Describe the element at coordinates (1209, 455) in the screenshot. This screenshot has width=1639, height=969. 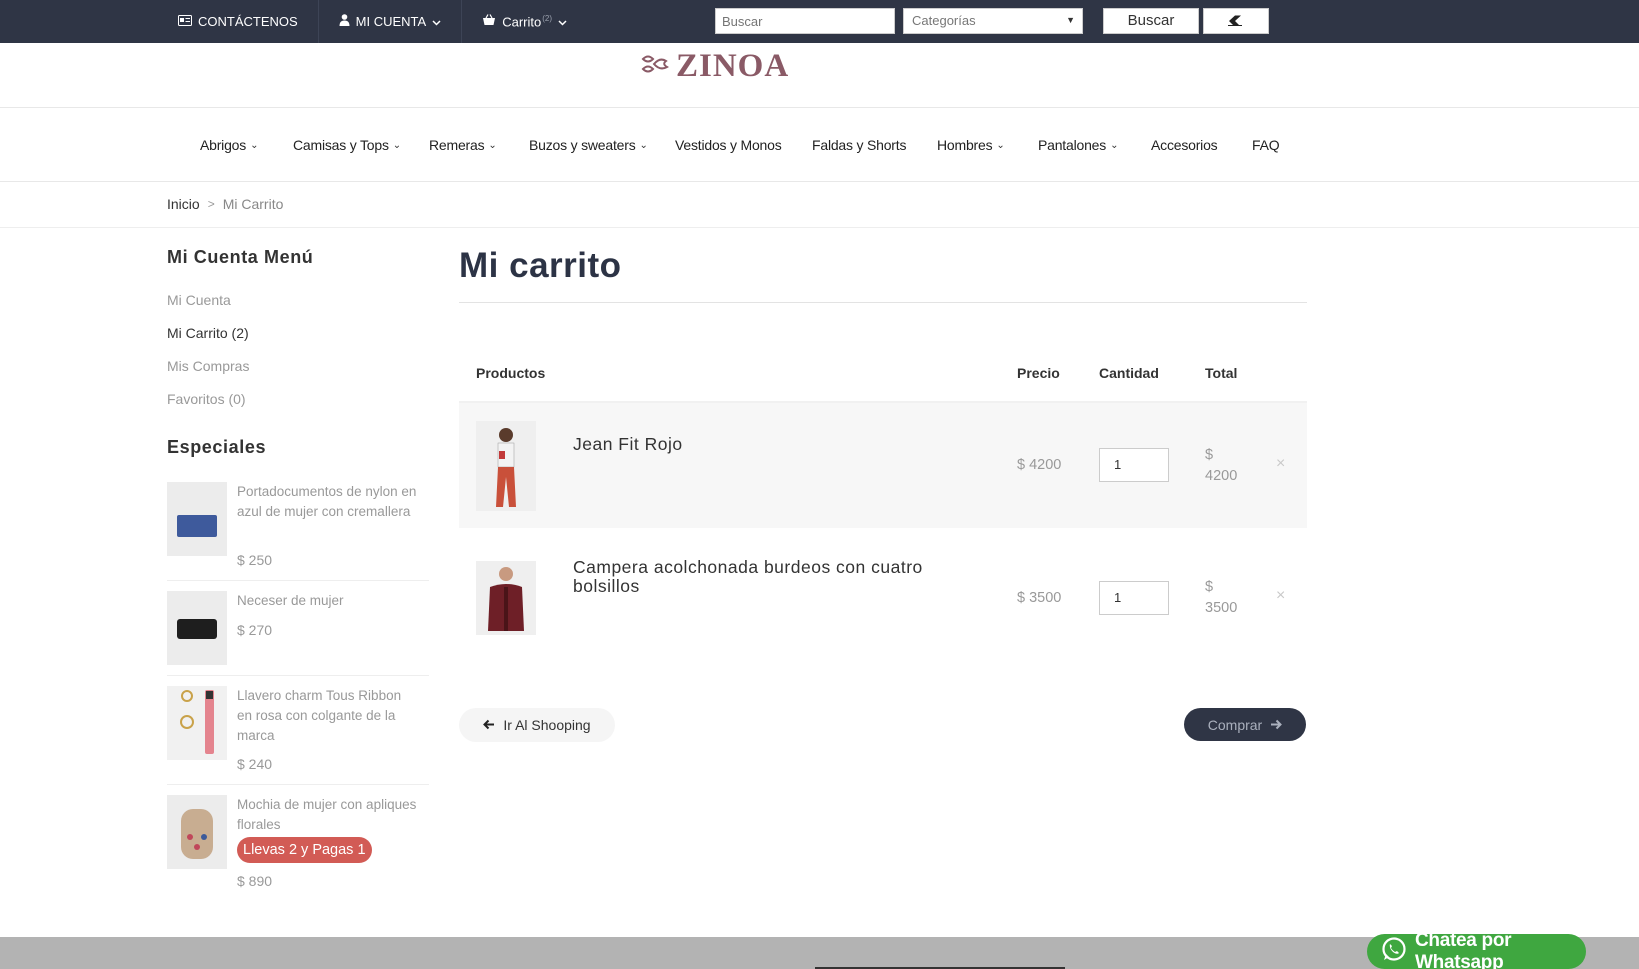
I see `total-currency: $` at that location.